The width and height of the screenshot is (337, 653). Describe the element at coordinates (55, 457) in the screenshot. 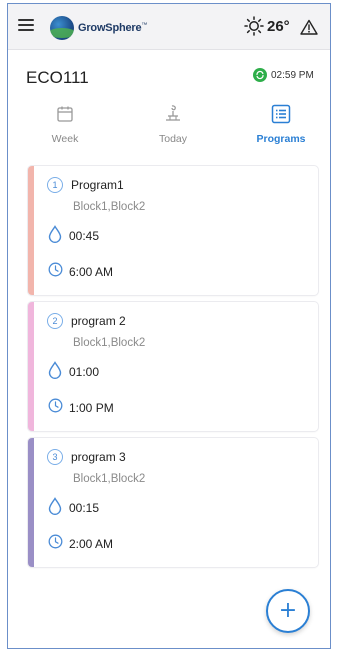

I see `program-number-badge: 3` at that location.